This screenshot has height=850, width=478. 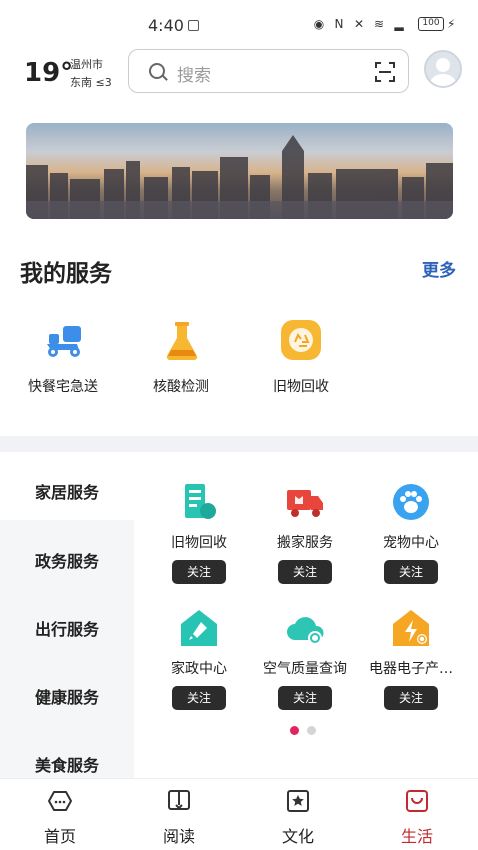 I want to click on air-quality-cloud-icon, so click(x=305, y=631).